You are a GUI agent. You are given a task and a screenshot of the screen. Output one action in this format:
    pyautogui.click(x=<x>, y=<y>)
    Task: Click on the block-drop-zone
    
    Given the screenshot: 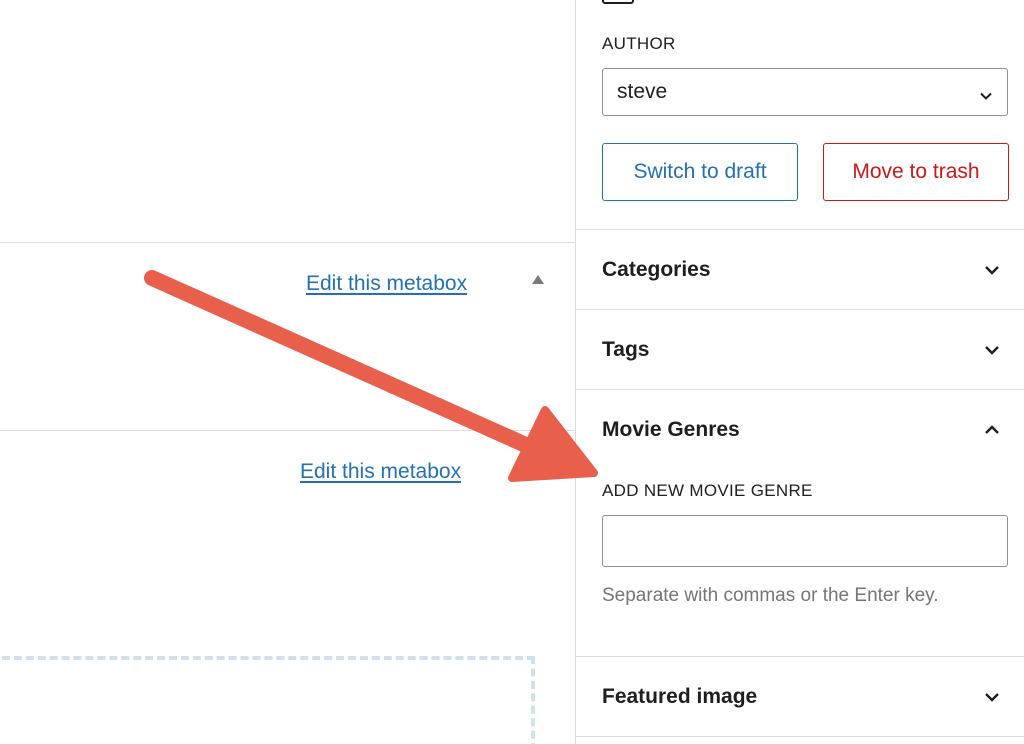 What is the action you would take?
    pyautogui.click(x=267, y=700)
    